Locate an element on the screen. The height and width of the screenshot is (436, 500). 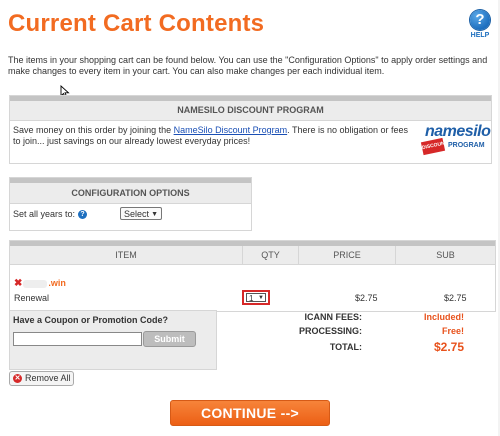
cart-item-price: $2.75 is located at coordinates (366, 298).